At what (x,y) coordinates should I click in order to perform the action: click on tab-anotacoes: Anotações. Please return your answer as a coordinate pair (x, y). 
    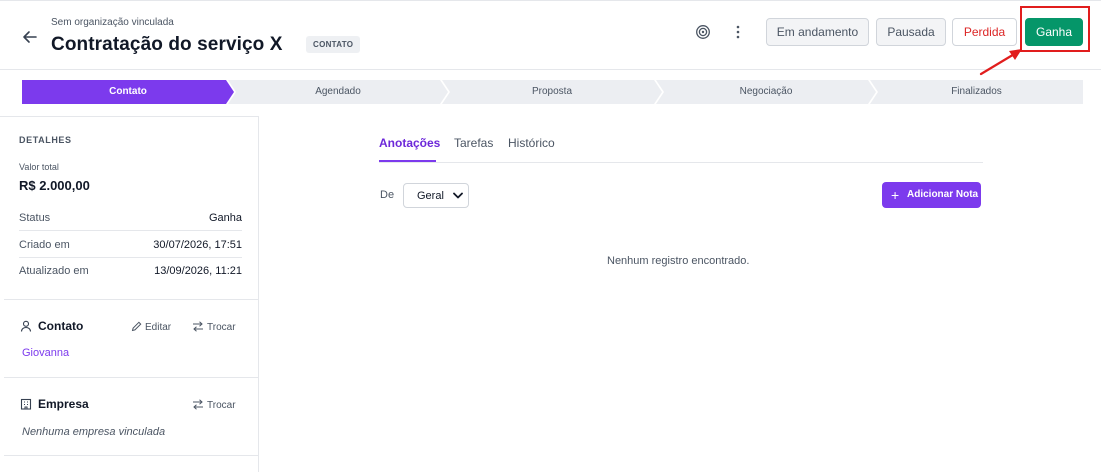
    Looking at the image, I should click on (409, 143).